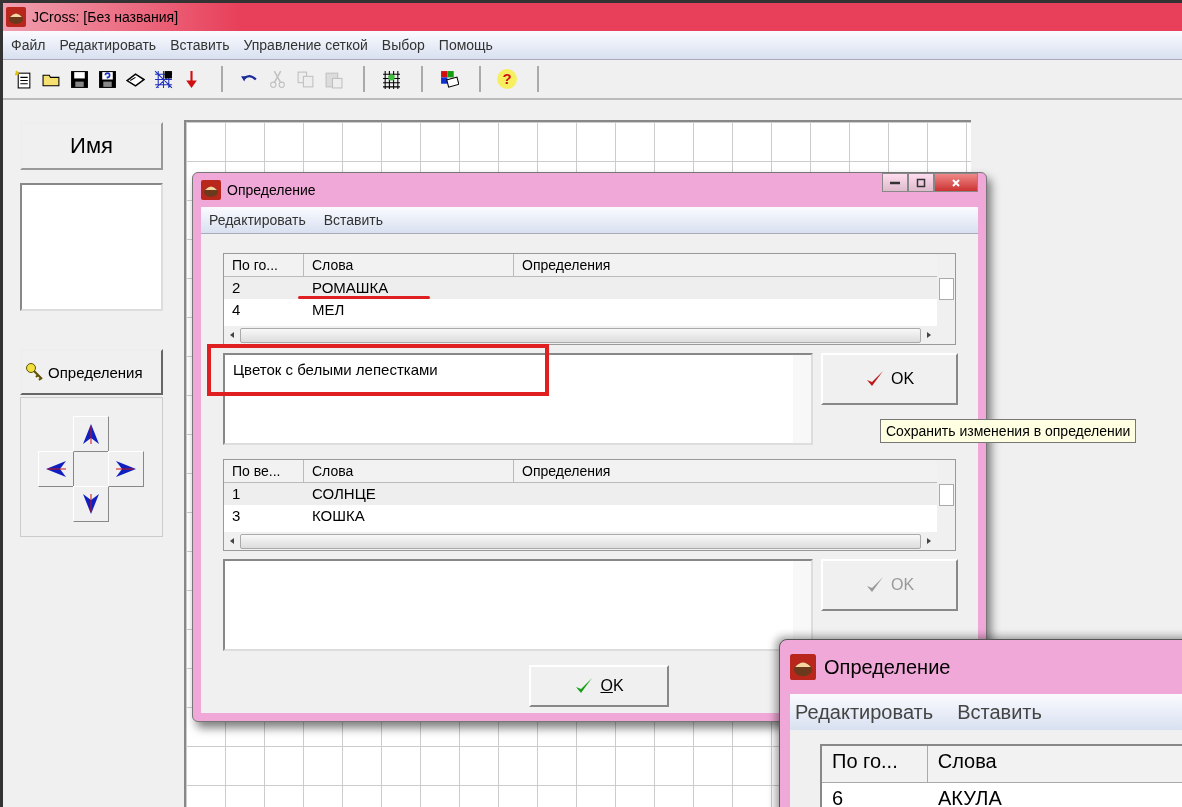 The image size is (1182, 807). What do you see at coordinates (236, 516) in the screenshot?
I see `number-cell-text: 3` at bounding box center [236, 516].